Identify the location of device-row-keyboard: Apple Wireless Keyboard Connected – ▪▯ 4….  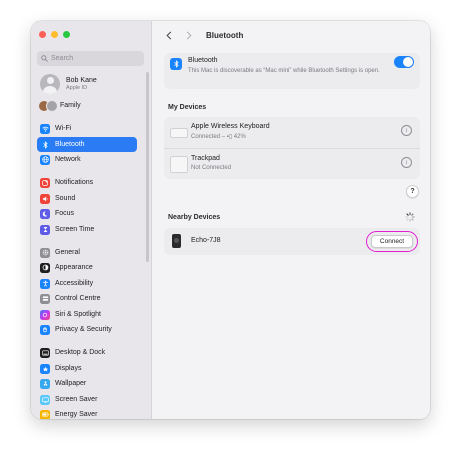
(292, 132).